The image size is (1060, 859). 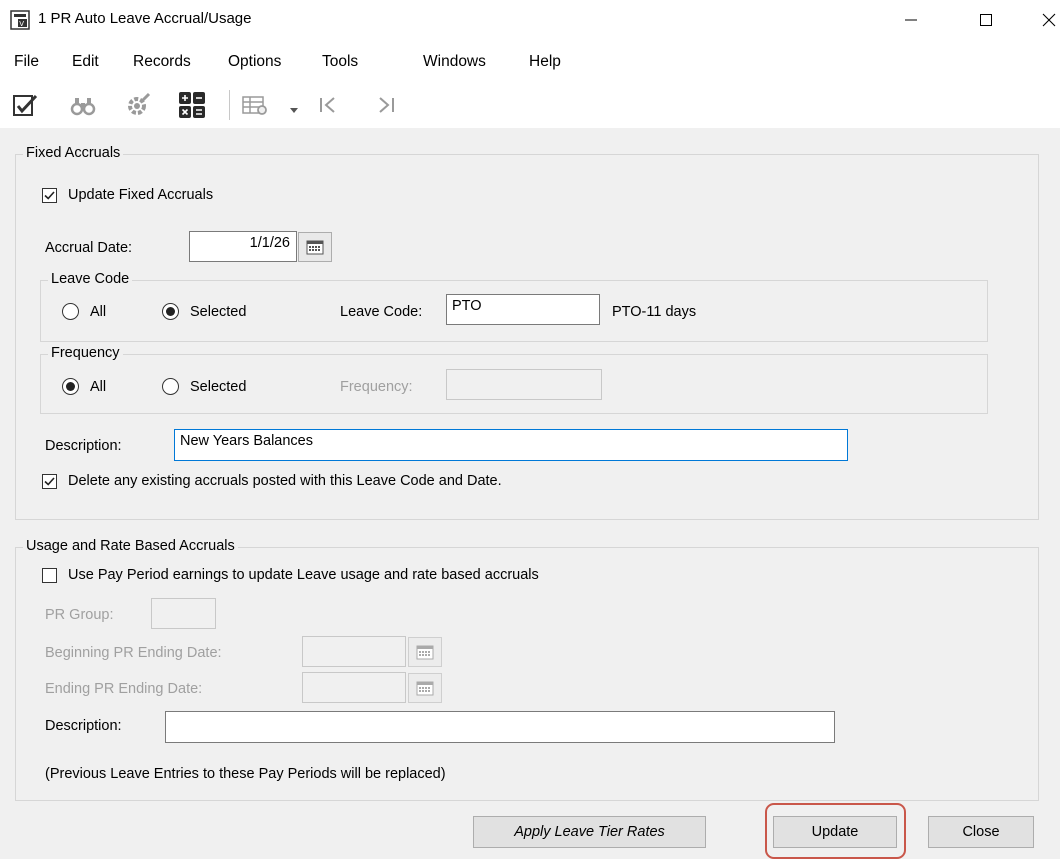 I want to click on close-icon, so click(x=1049, y=20).